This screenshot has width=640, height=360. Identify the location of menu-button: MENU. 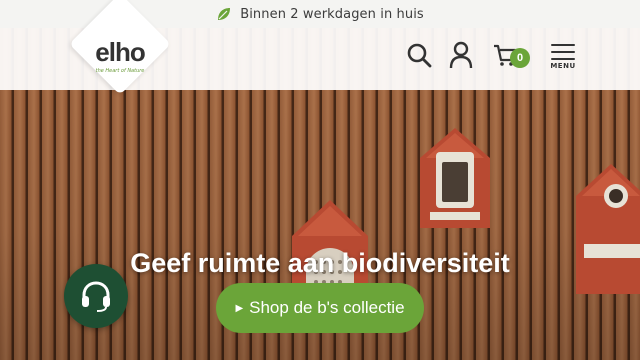
(563, 61).